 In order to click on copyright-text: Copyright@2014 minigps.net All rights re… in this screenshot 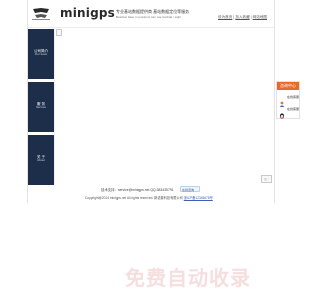, I will do `click(134, 198)`.